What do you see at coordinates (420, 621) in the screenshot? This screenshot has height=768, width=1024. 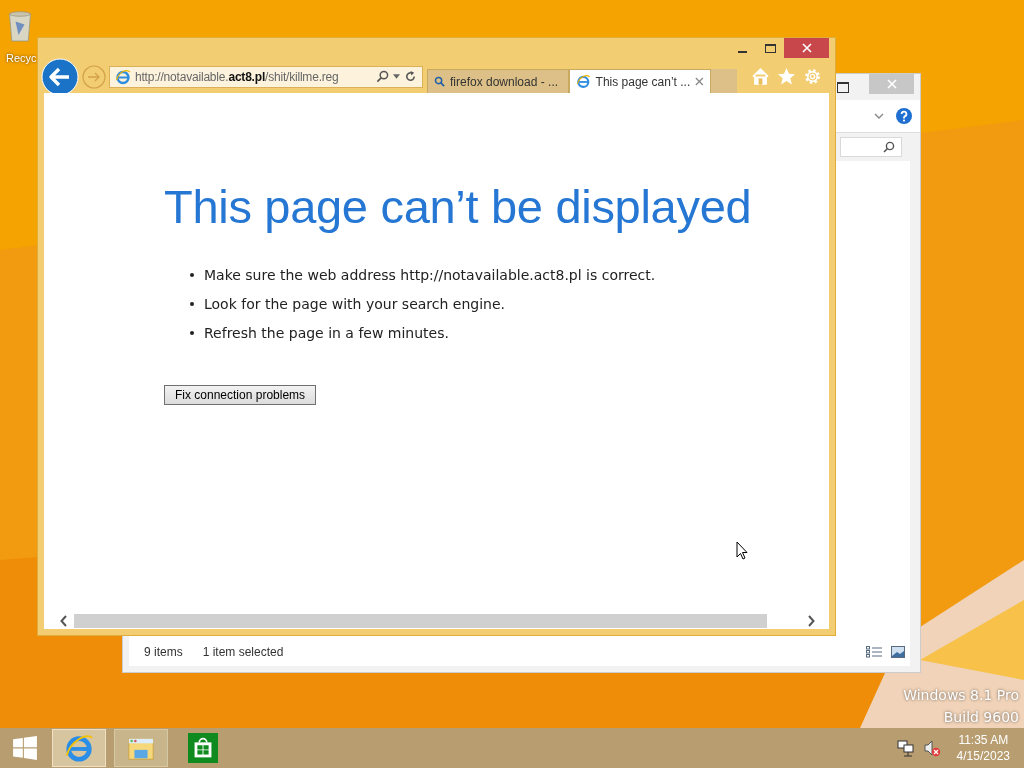 I see `scrollbar-thumb` at bounding box center [420, 621].